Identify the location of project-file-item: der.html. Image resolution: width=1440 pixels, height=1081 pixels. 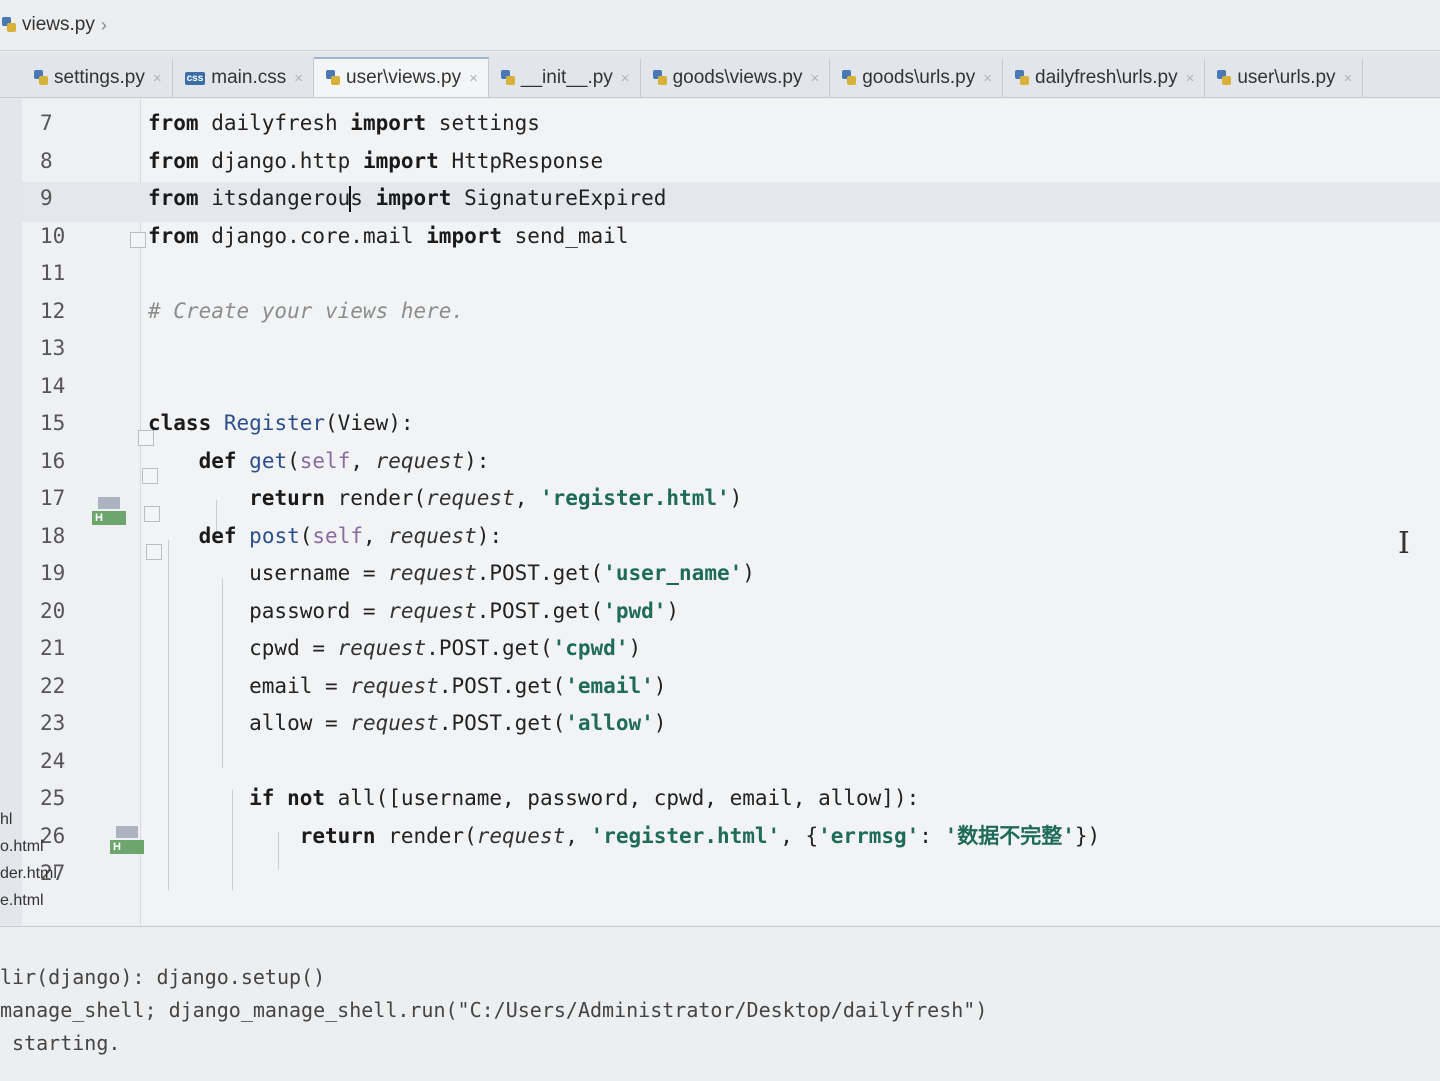
(35, 873).